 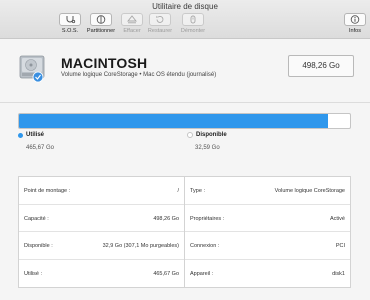 I want to click on partition-button: Partitionner, so click(x=101, y=25).